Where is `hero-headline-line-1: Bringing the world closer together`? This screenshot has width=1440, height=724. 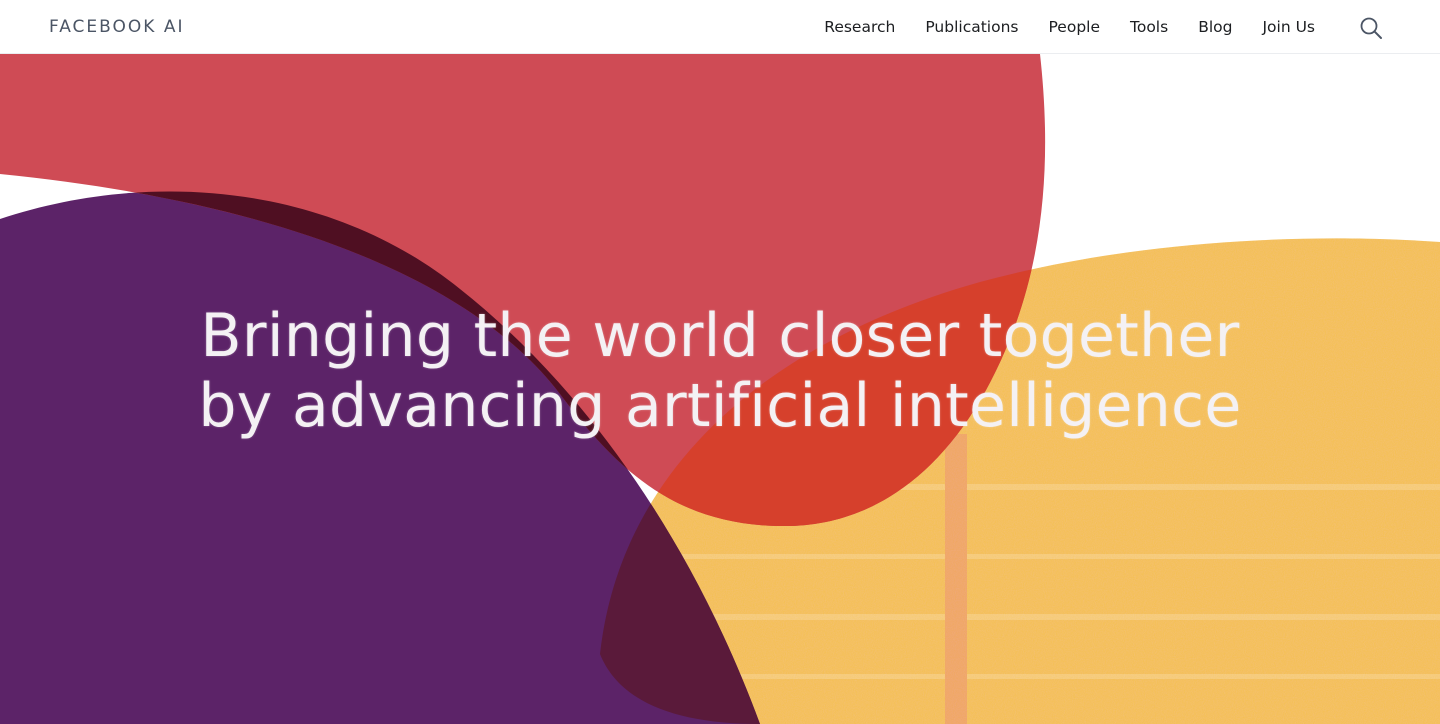
hero-headline-line-1: Bringing the world closer together is located at coordinates (720, 336).